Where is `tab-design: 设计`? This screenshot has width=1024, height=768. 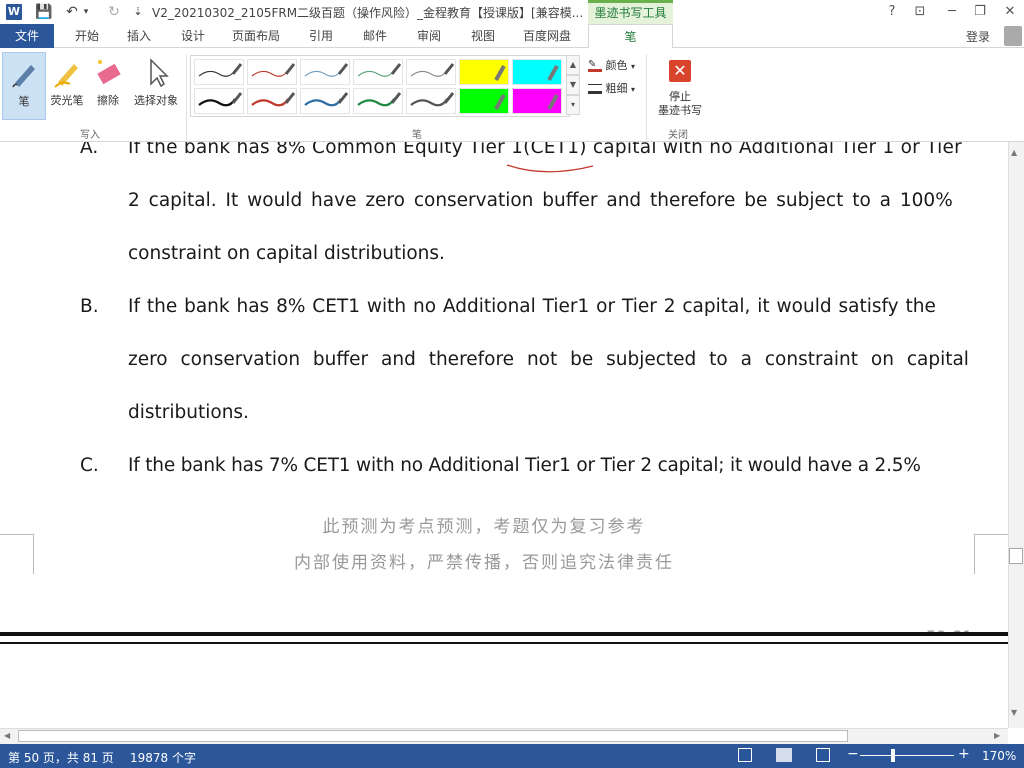
tab-design: 设计 is located at coordinates (193, 36).